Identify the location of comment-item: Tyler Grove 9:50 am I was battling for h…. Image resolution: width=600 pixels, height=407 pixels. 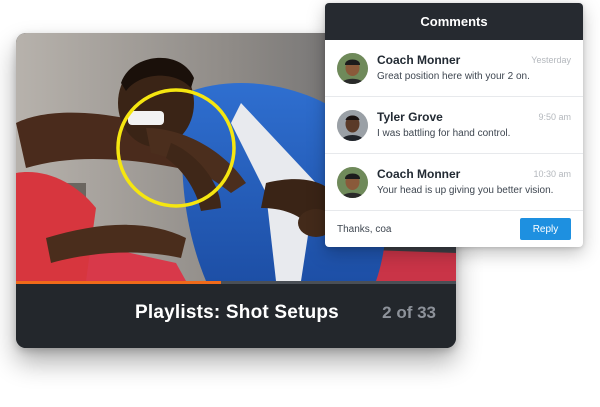
(454, 125).